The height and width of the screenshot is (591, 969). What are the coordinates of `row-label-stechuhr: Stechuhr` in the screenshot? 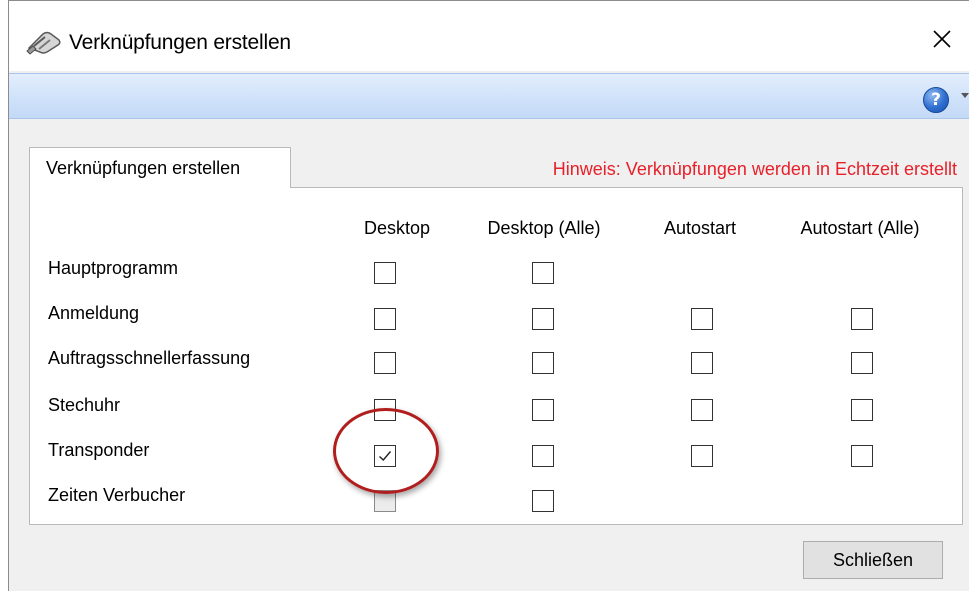 It's located at (84, 405).